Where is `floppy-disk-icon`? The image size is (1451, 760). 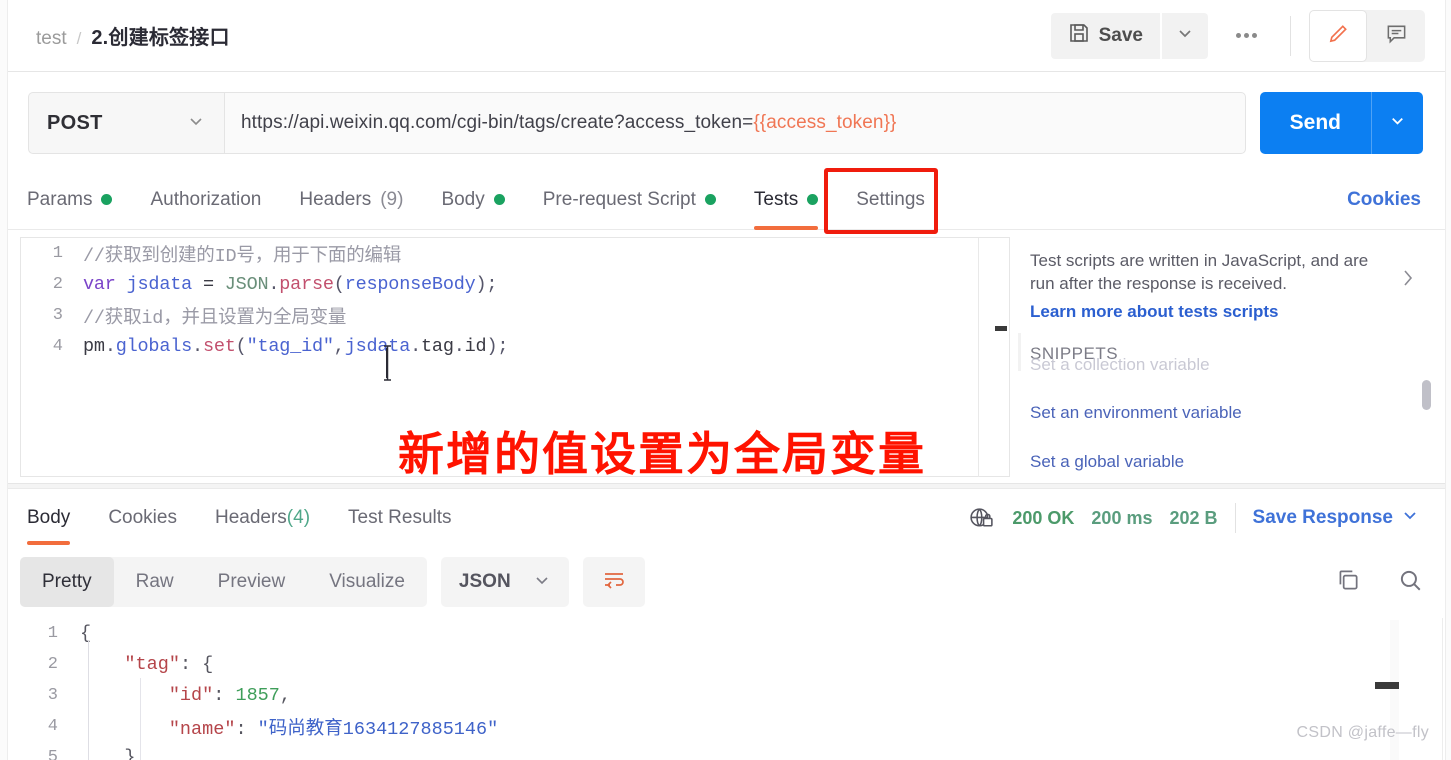
floppy-disk-icon is located at coordinates (1079, 35).